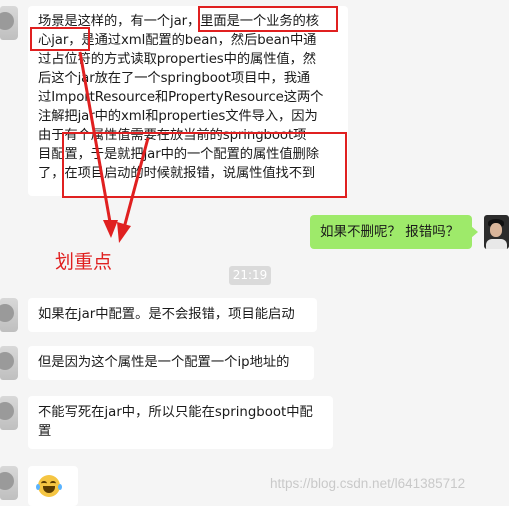 The image size is (509, 506). I want to click on reply-bubble-tail, so click(474, 232).